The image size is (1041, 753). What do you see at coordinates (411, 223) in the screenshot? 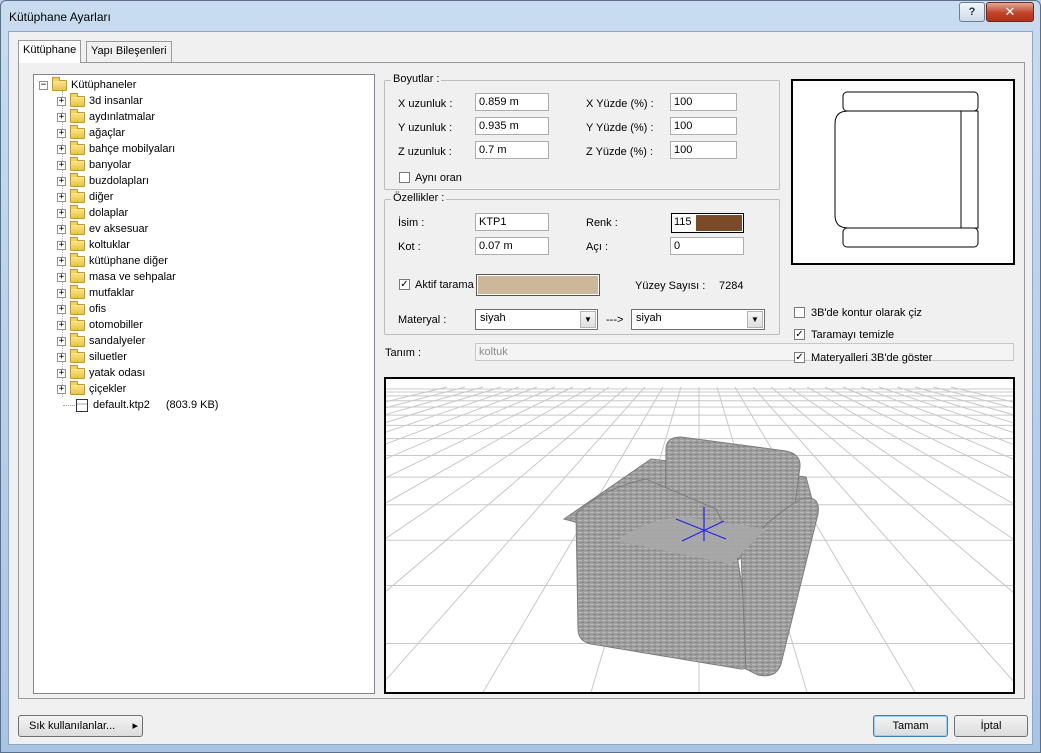
I see `isim-label: İsim :` at bounding box center [411, 223].